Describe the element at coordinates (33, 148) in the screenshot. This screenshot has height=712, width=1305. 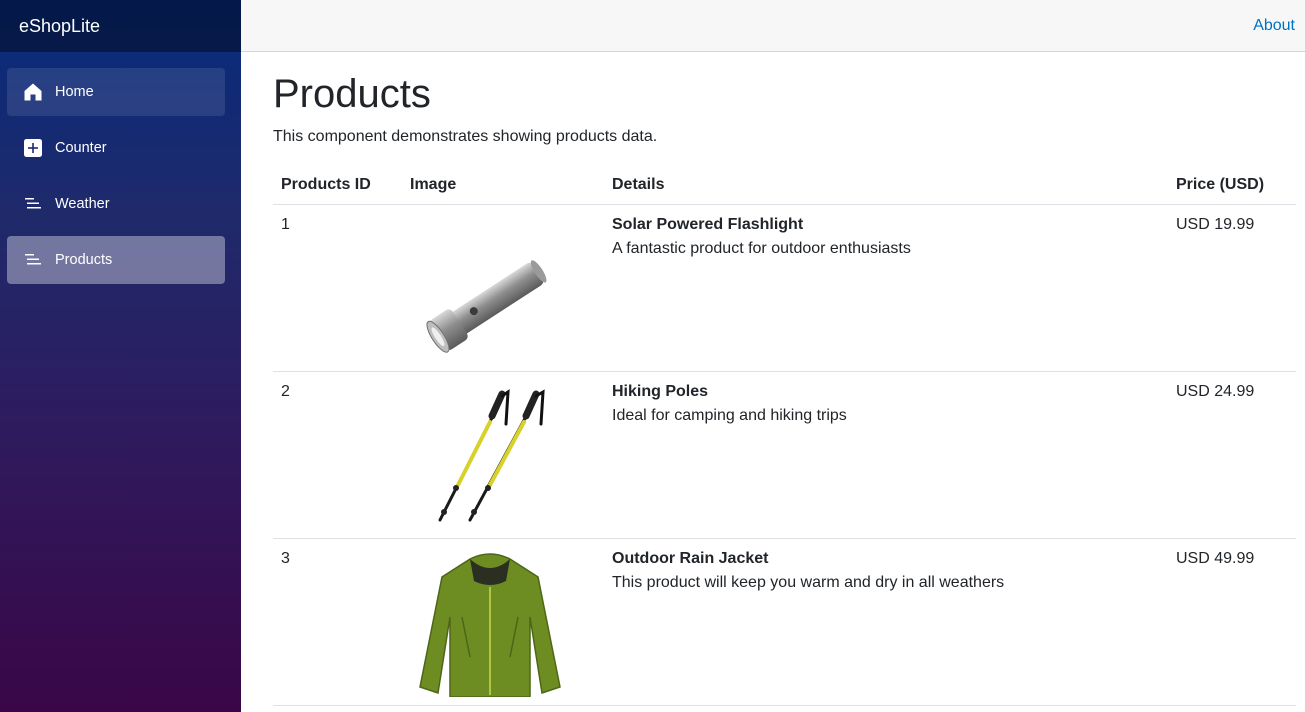
I see `plus-square-icon` at that location.